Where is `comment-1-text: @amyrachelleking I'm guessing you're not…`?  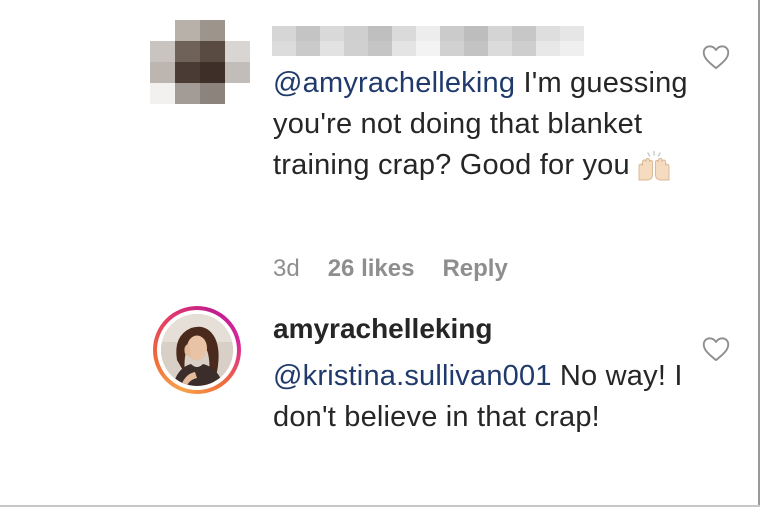 comment-1-text: @amyrachelleking I'm guessing you're not… is located at coordinates (483, 124).